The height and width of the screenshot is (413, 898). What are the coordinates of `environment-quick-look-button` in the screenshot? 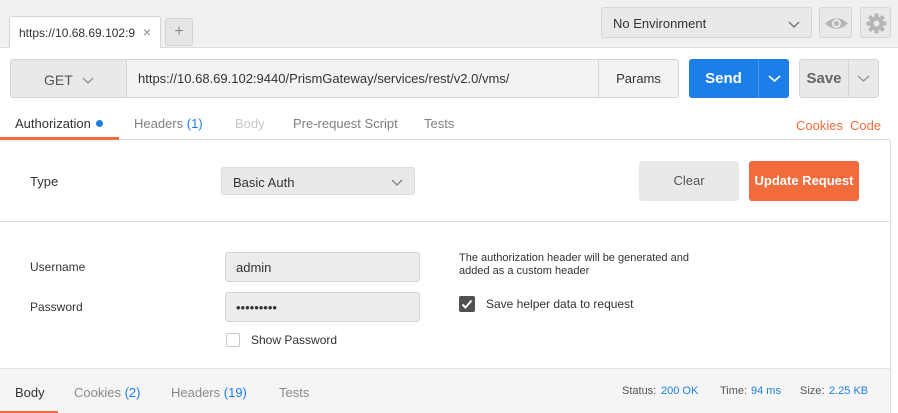 It's located at (835, 22).